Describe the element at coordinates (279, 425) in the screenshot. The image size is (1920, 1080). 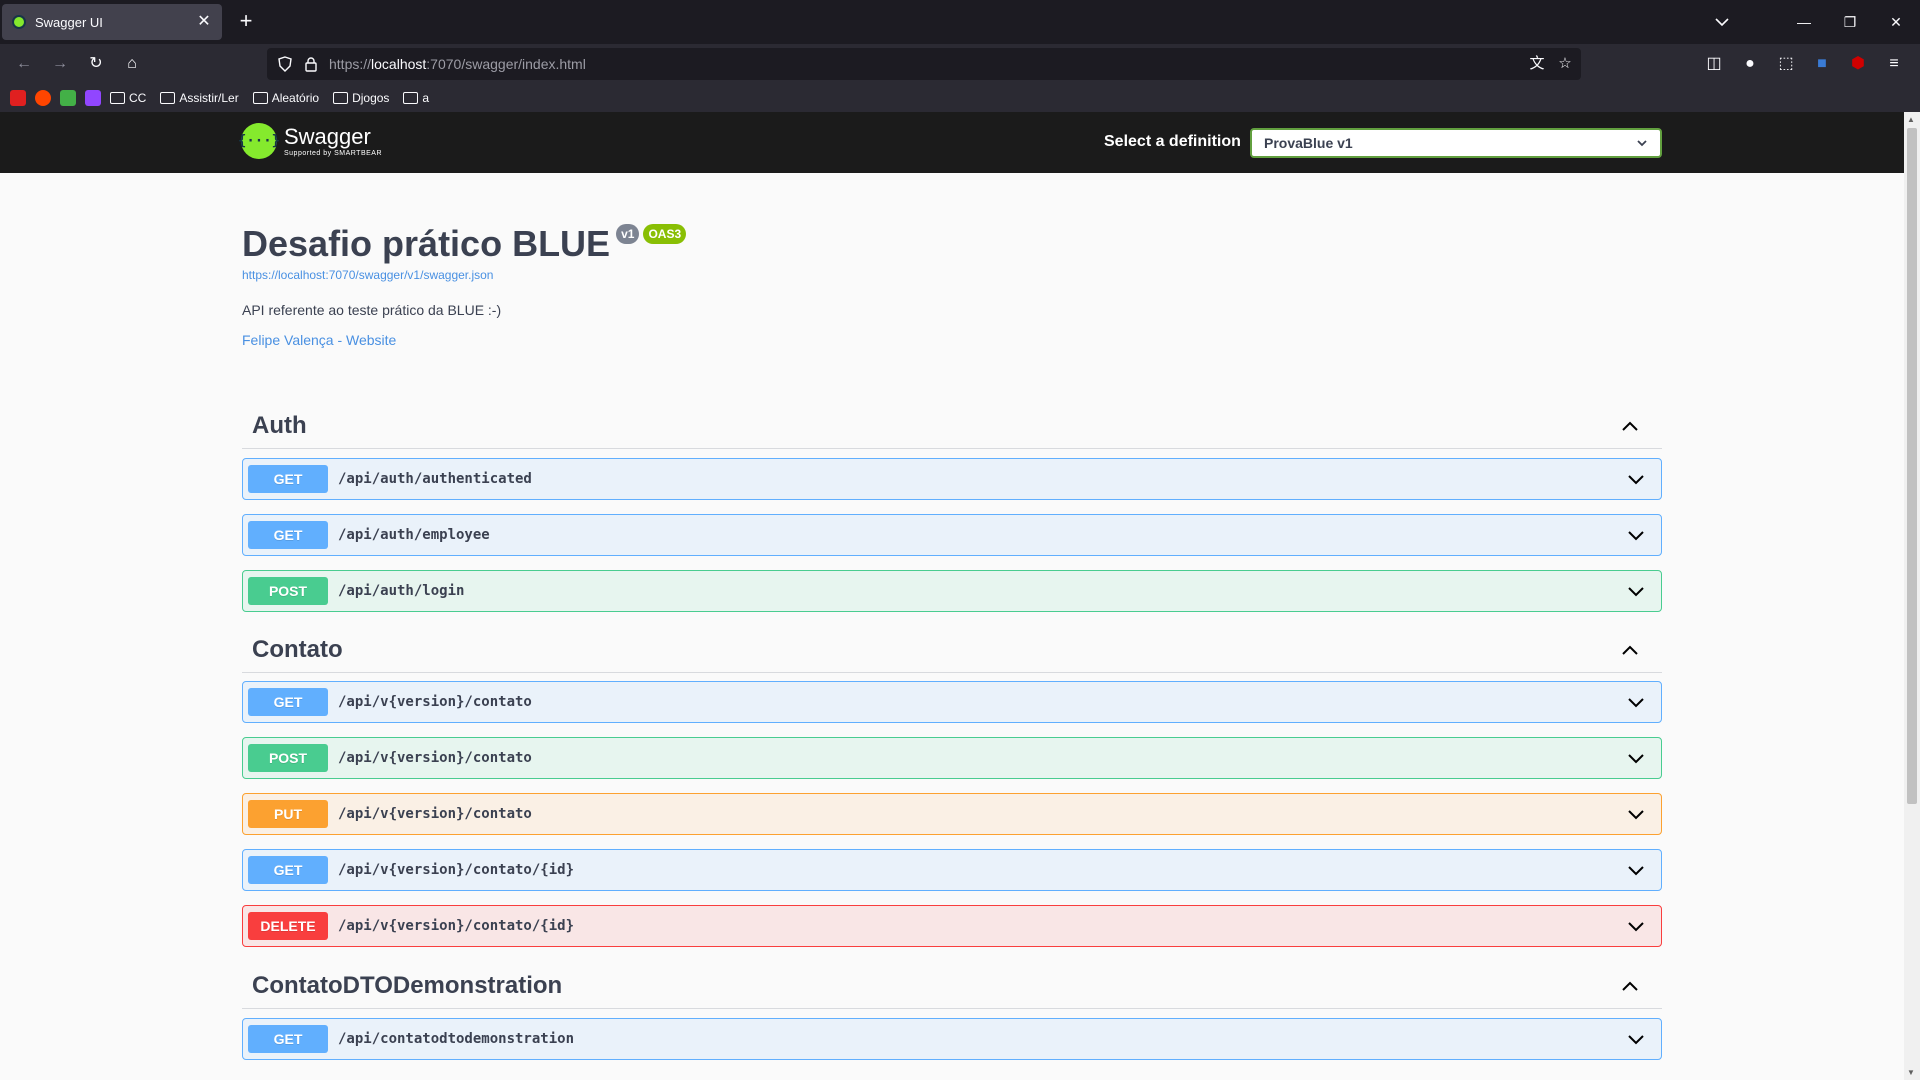
I see `section-title: Auth` at that location.